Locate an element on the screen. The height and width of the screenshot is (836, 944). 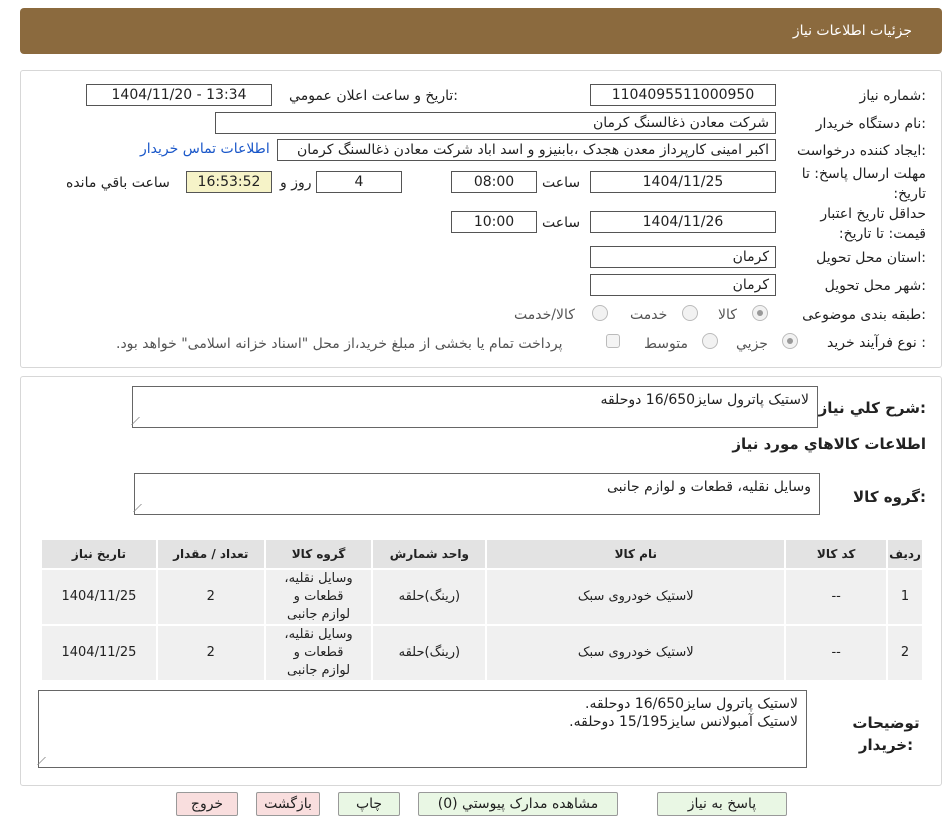
col-group: گروه کالا is located at coordinates (318, 554).